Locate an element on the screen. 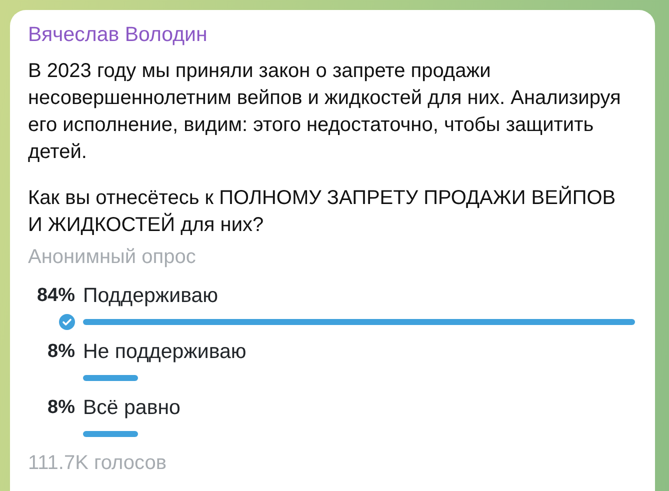 The width and height of the screenshot is (669, 491). option-label: Поддерживаю is located at coordinates (150, 297).